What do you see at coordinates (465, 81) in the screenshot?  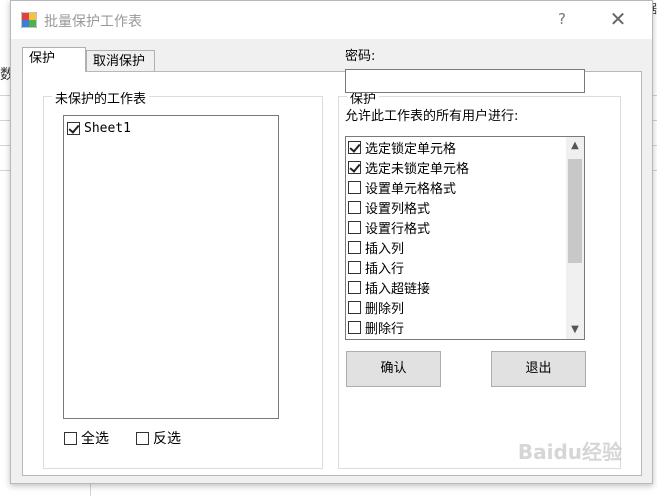 I see `password-input` at bounding box center [465, 81].